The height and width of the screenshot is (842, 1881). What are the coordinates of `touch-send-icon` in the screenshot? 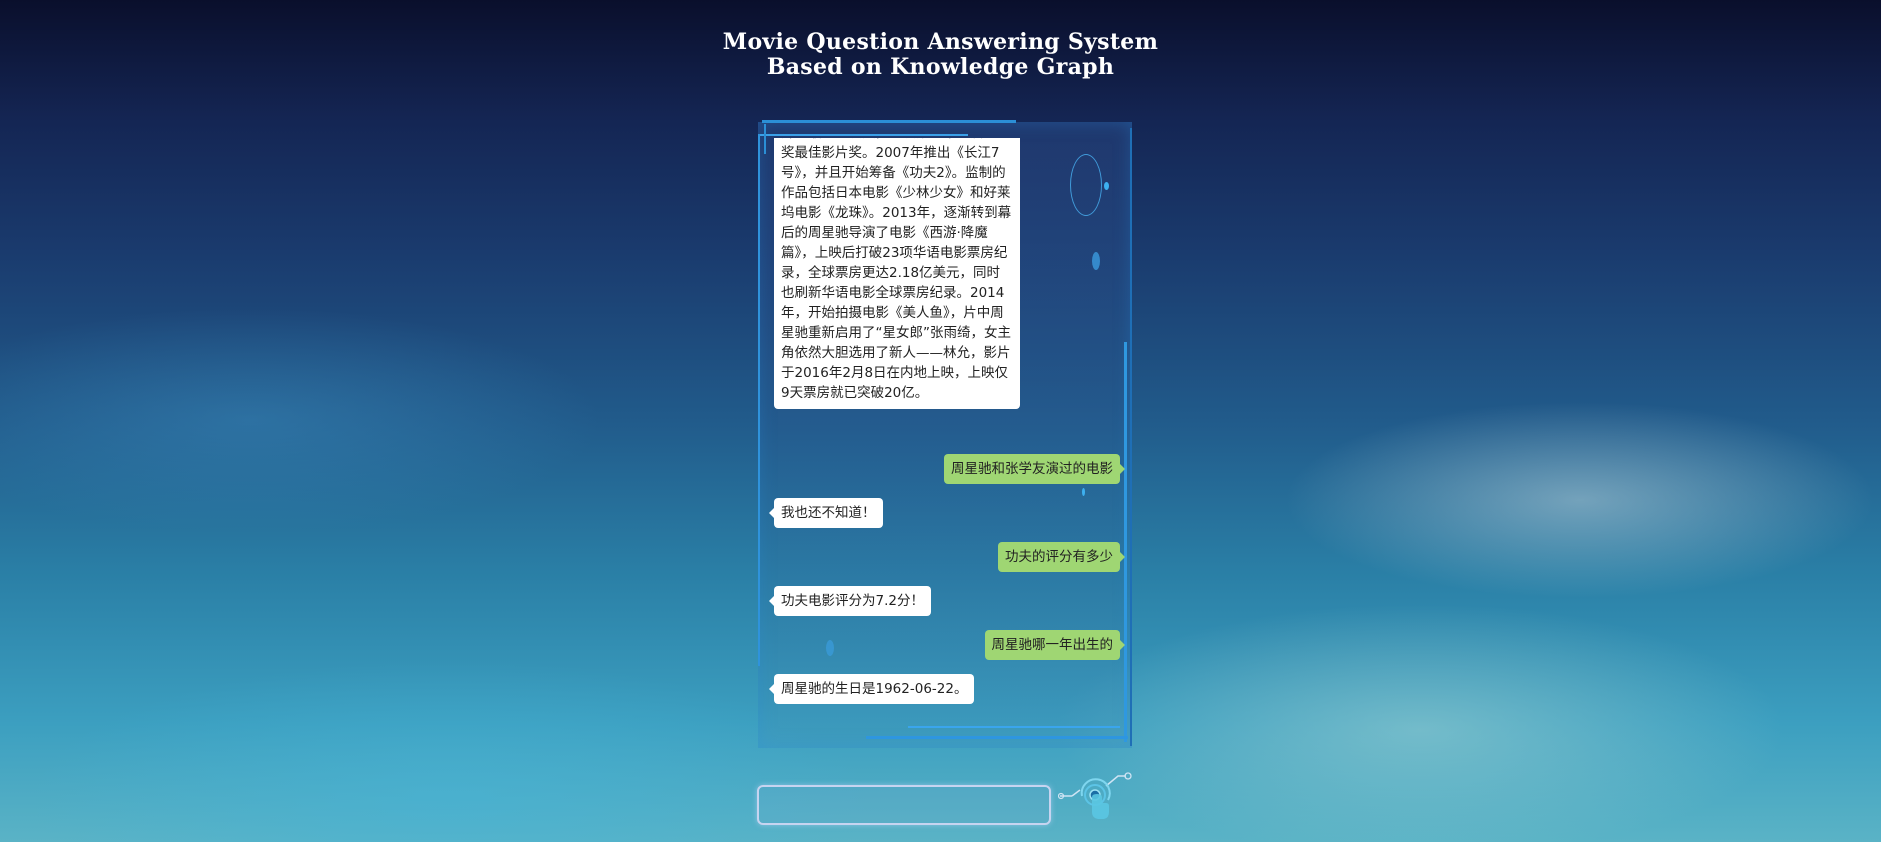 It's located at (1094, 795).